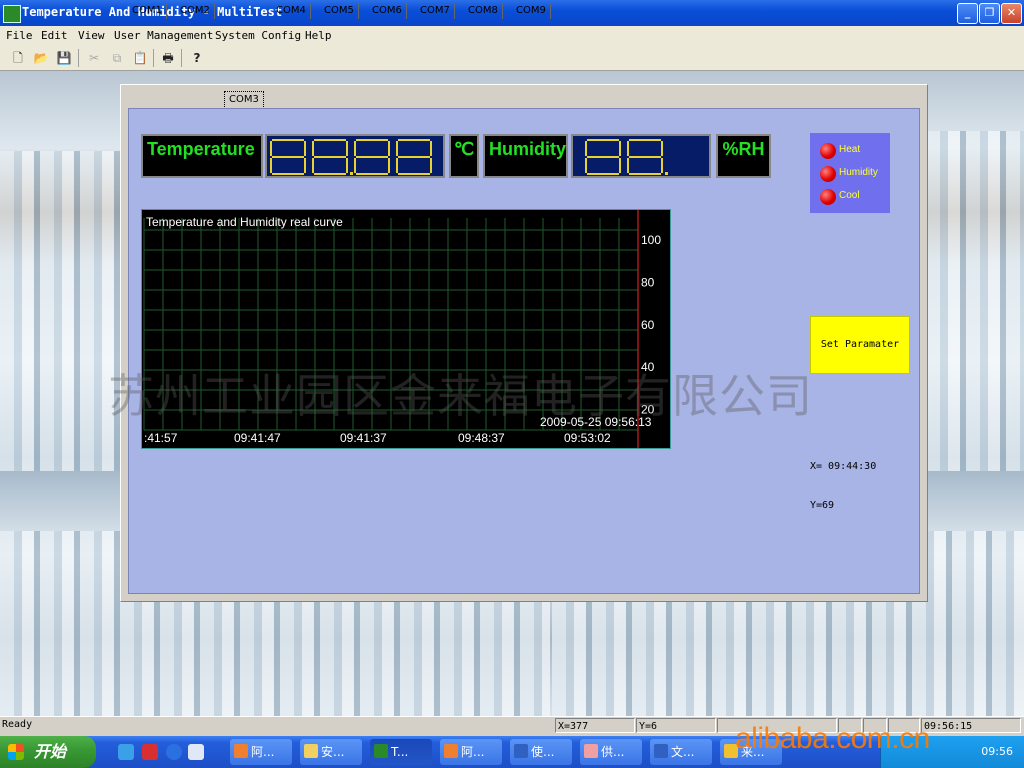 Image resolution: width=1024 pixels, height=768 pixels. I want to click on tab-com3: COM3, so click(244, 100).